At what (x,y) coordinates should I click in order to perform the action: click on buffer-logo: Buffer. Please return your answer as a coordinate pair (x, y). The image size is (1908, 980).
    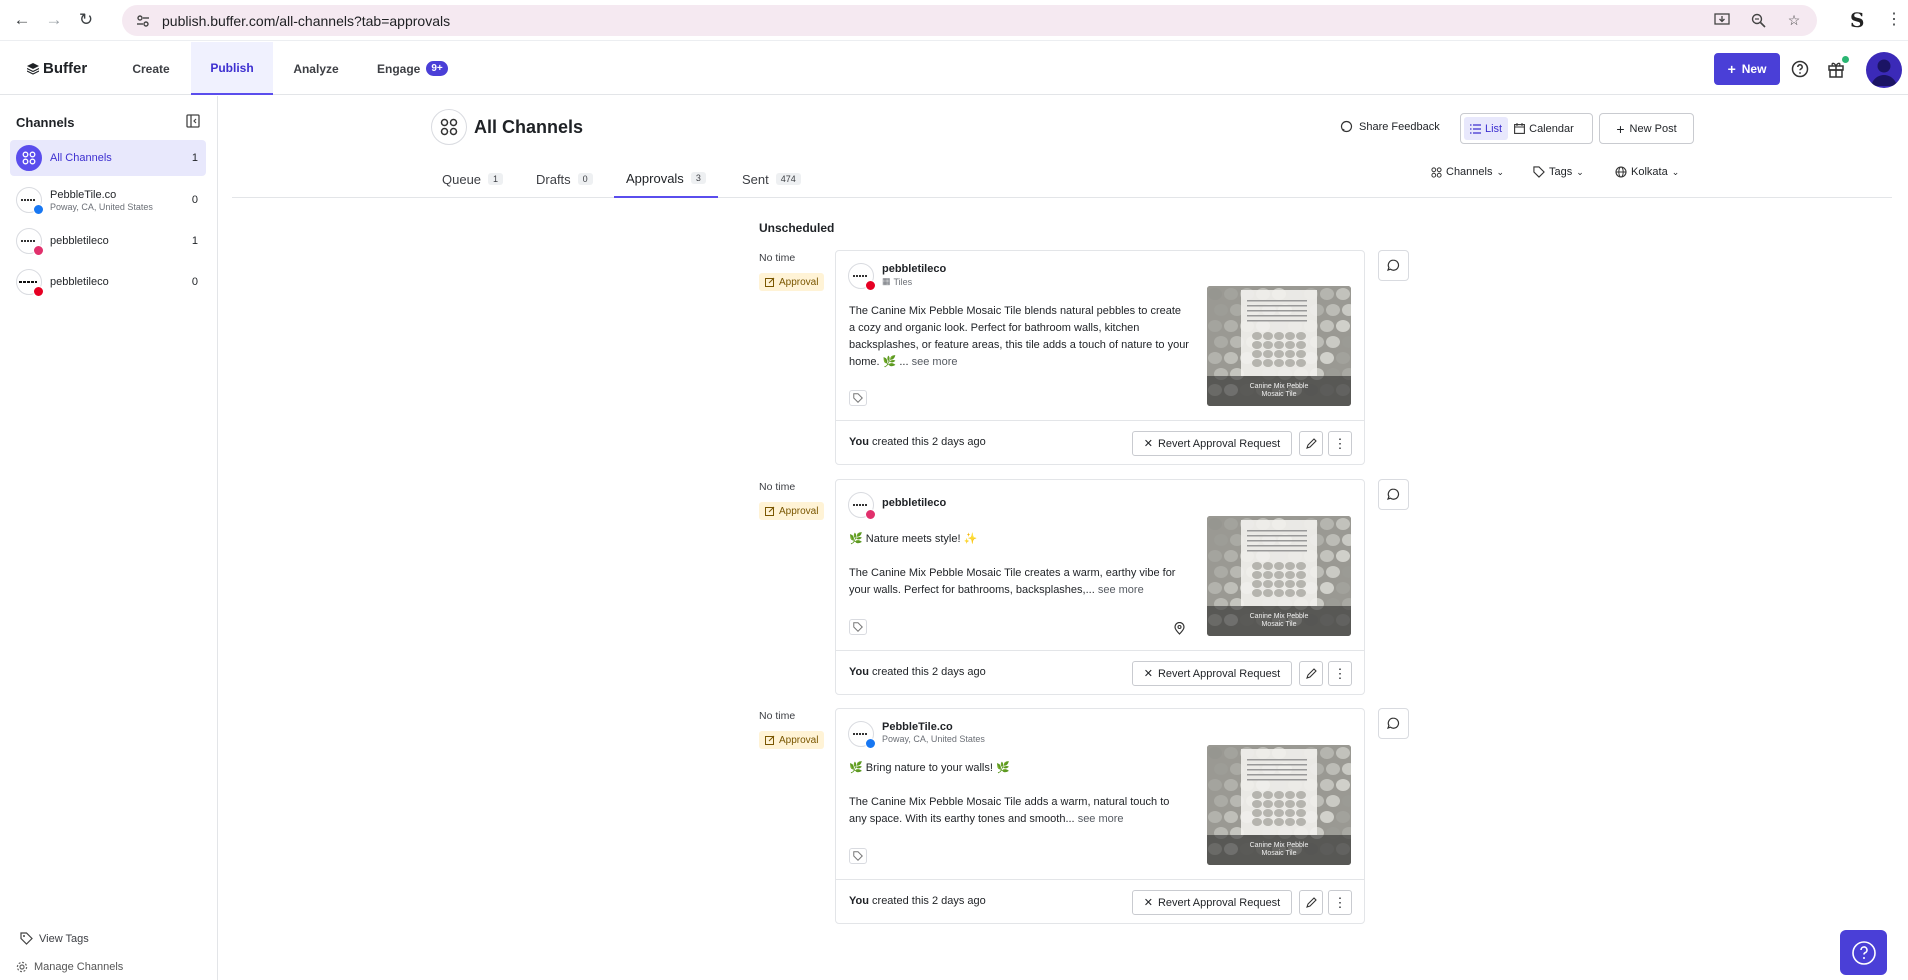
    Looking at the image, I should click on (57, 68).